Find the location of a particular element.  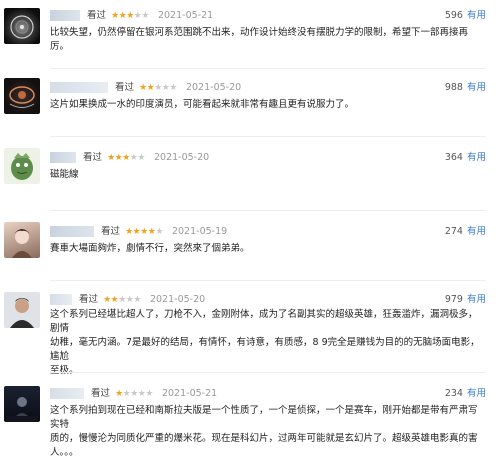

review-text: 磁能線 is located at coordinates (64, 174).